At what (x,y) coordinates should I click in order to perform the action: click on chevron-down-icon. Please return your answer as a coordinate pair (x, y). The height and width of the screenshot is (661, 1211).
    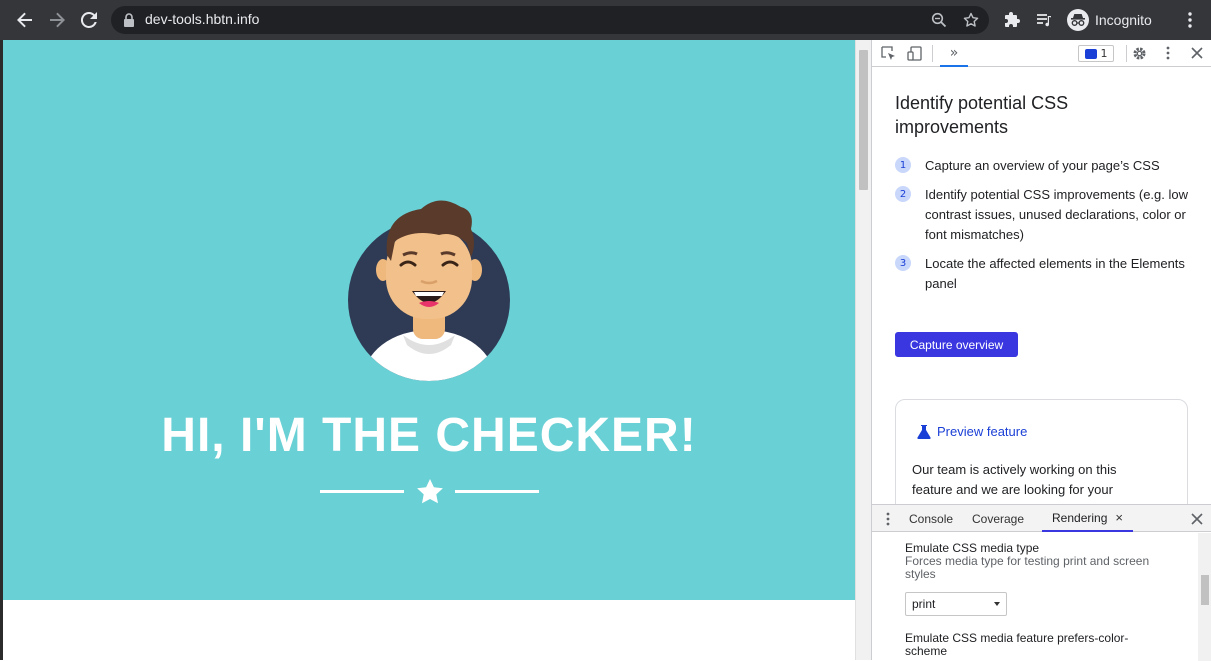
    Looking at the image, I should click on (997, 604).